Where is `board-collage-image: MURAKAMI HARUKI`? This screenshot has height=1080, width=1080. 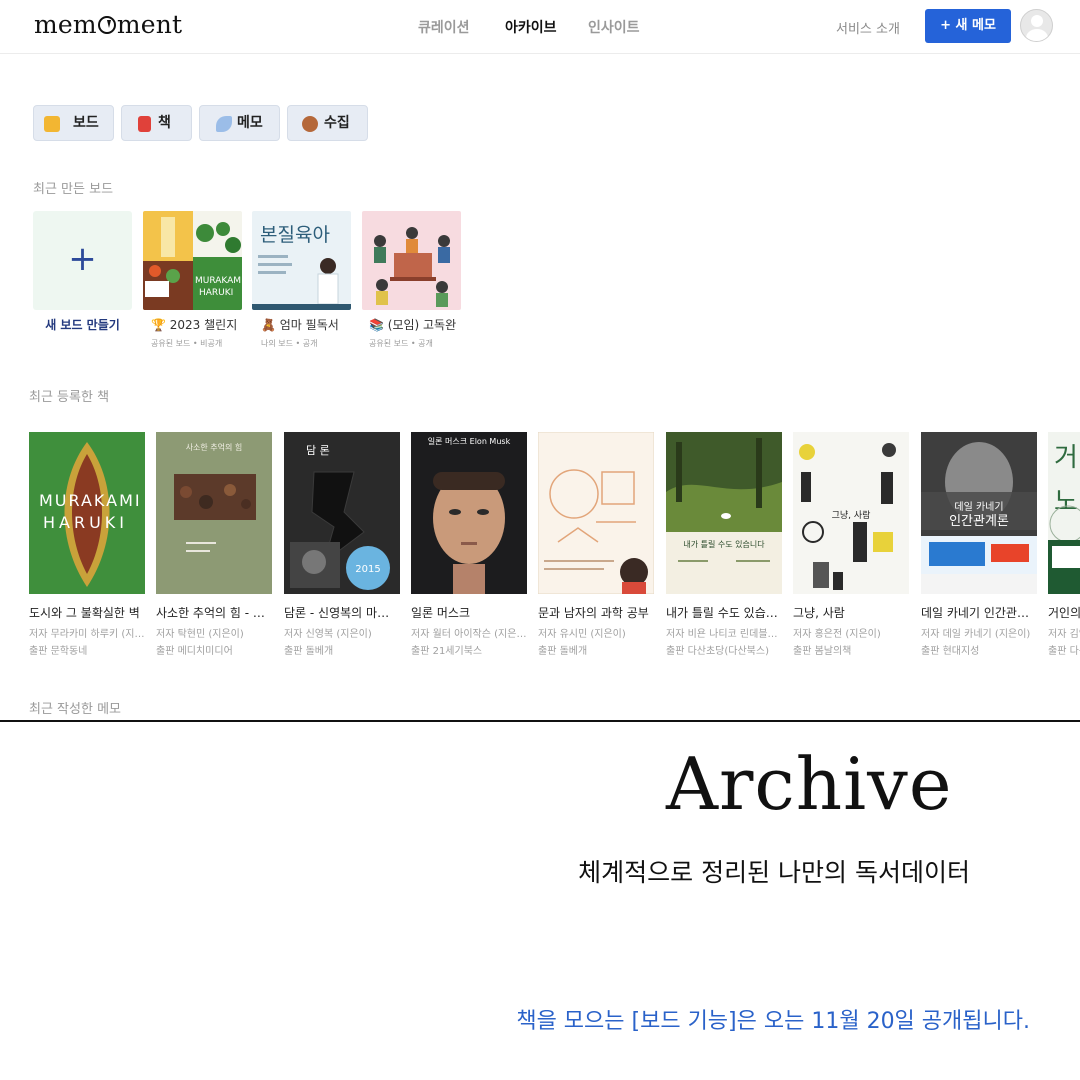
board-collage-image: MURAKAMI HARUKI is located at coordinates (192, 260).